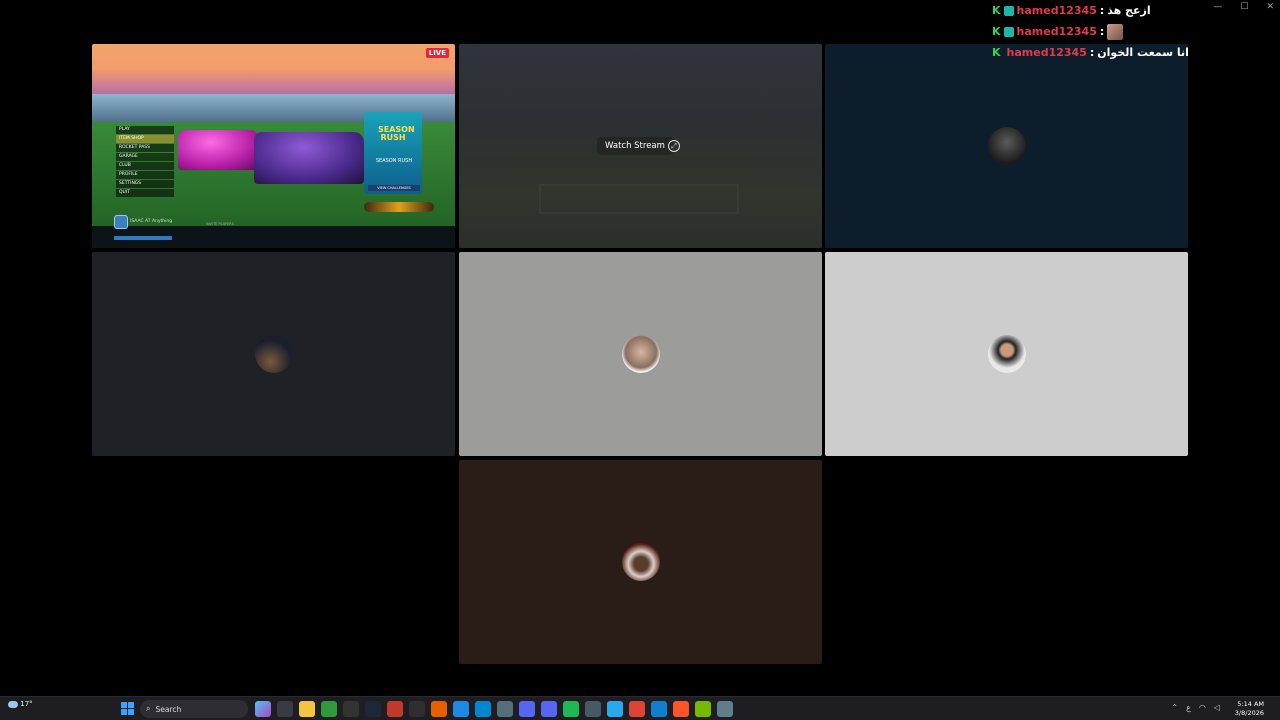  I want to click on menu-item-item-shop: ITEM SHOP, so click(145, 138).